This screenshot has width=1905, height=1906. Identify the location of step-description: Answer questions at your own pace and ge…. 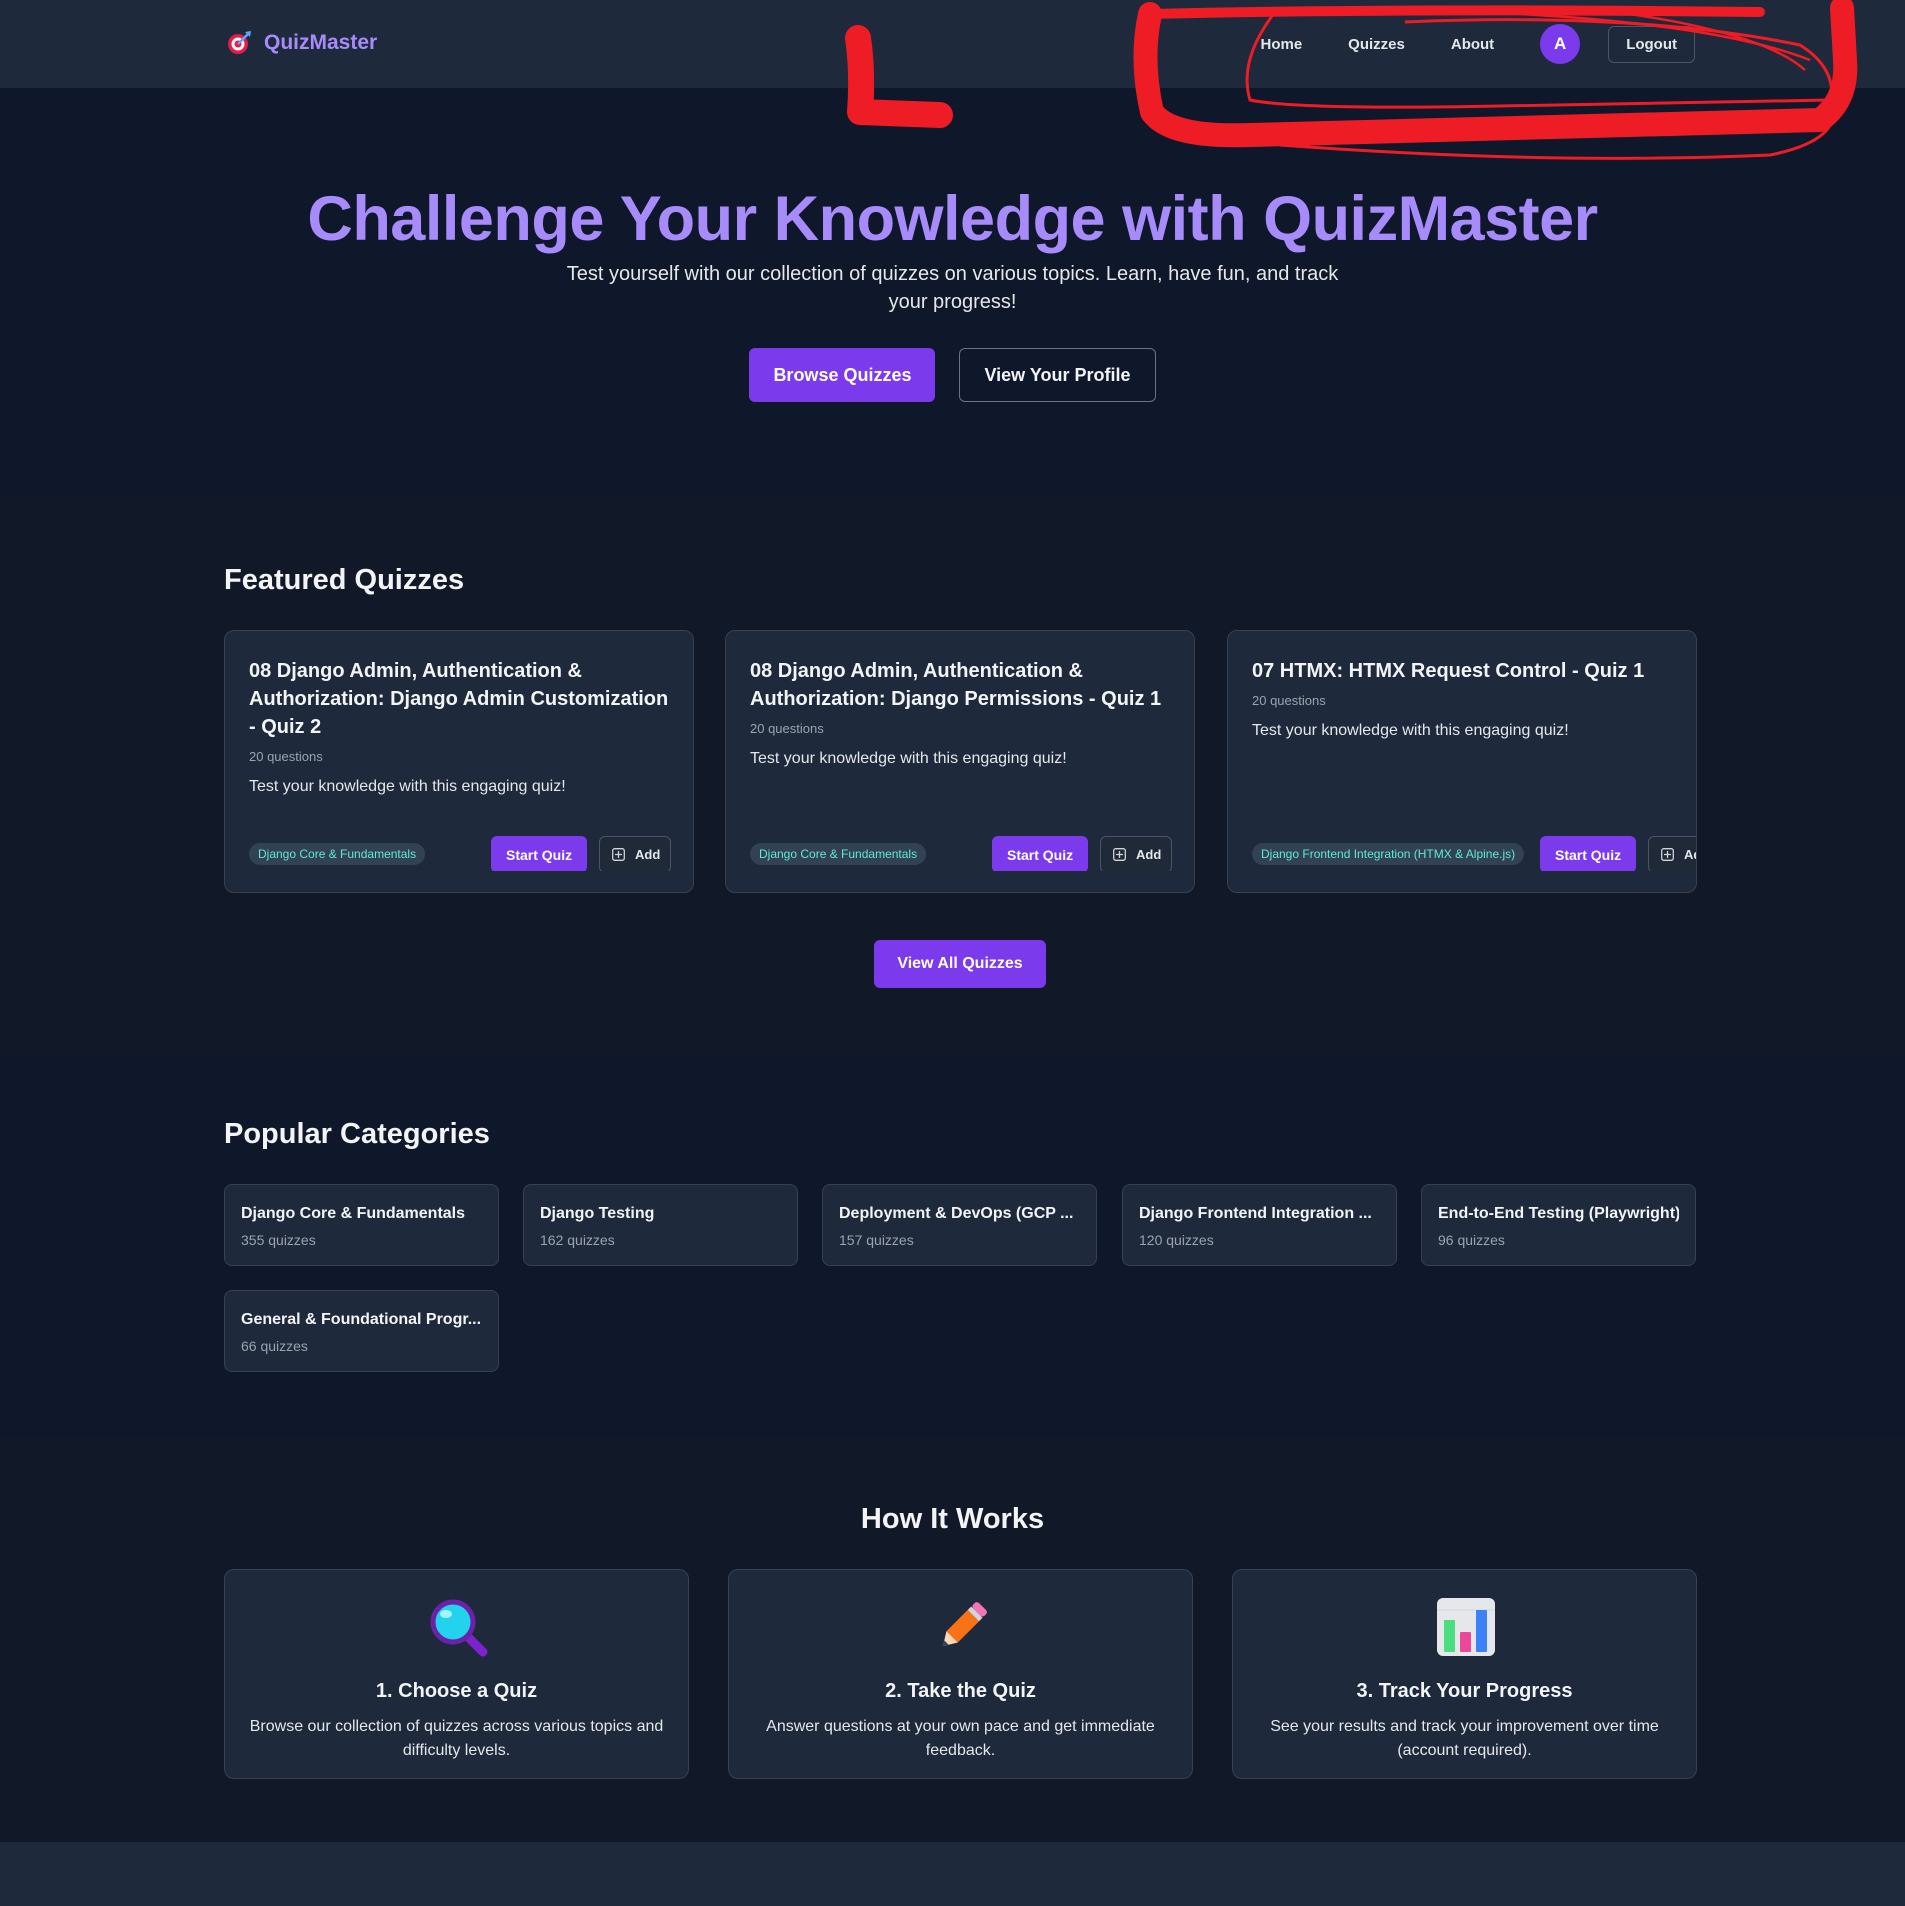
(960, 1738).